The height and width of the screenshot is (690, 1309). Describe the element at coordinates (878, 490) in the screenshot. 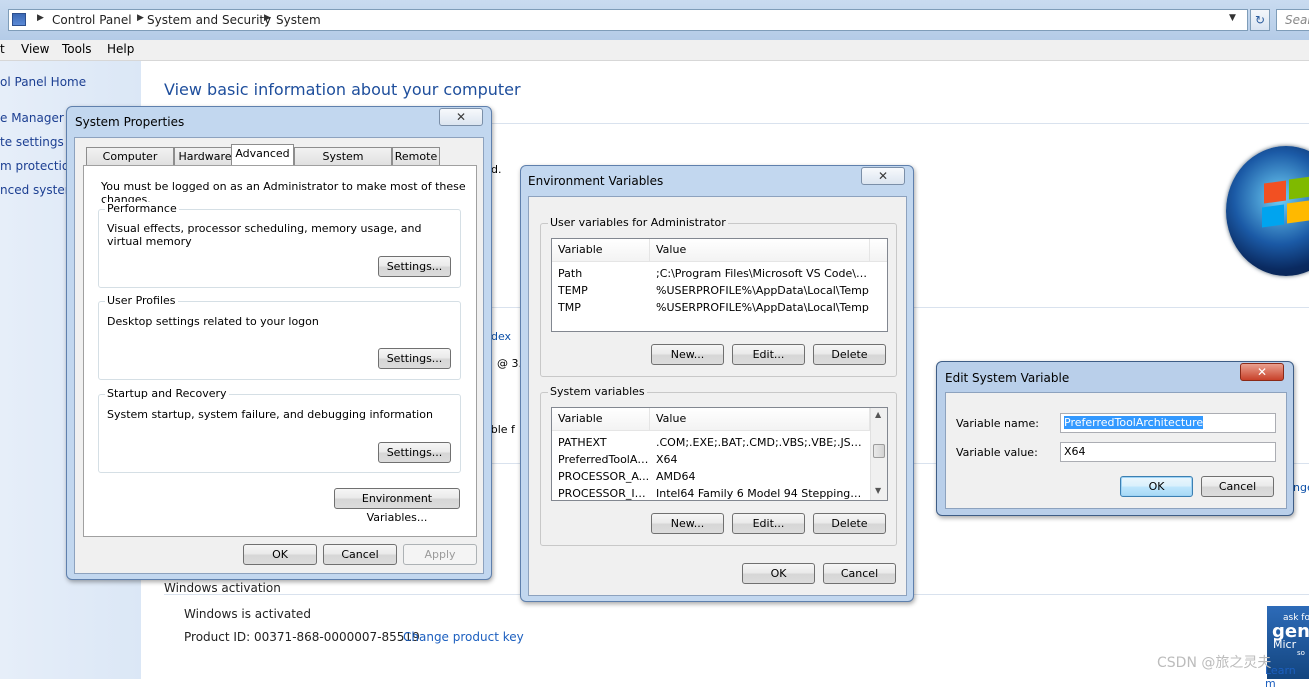

I see `scroll-down-icon: ▼` at that location.